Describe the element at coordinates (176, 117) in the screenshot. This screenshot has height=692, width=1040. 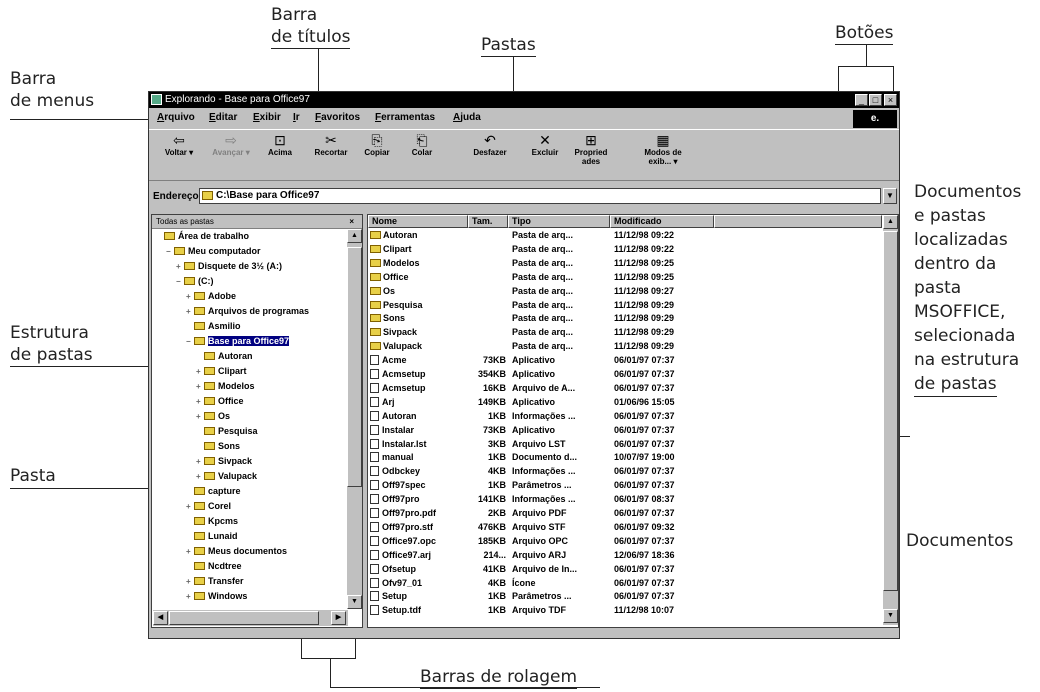
I see `menu-arquivo: Arquivo` at that location.